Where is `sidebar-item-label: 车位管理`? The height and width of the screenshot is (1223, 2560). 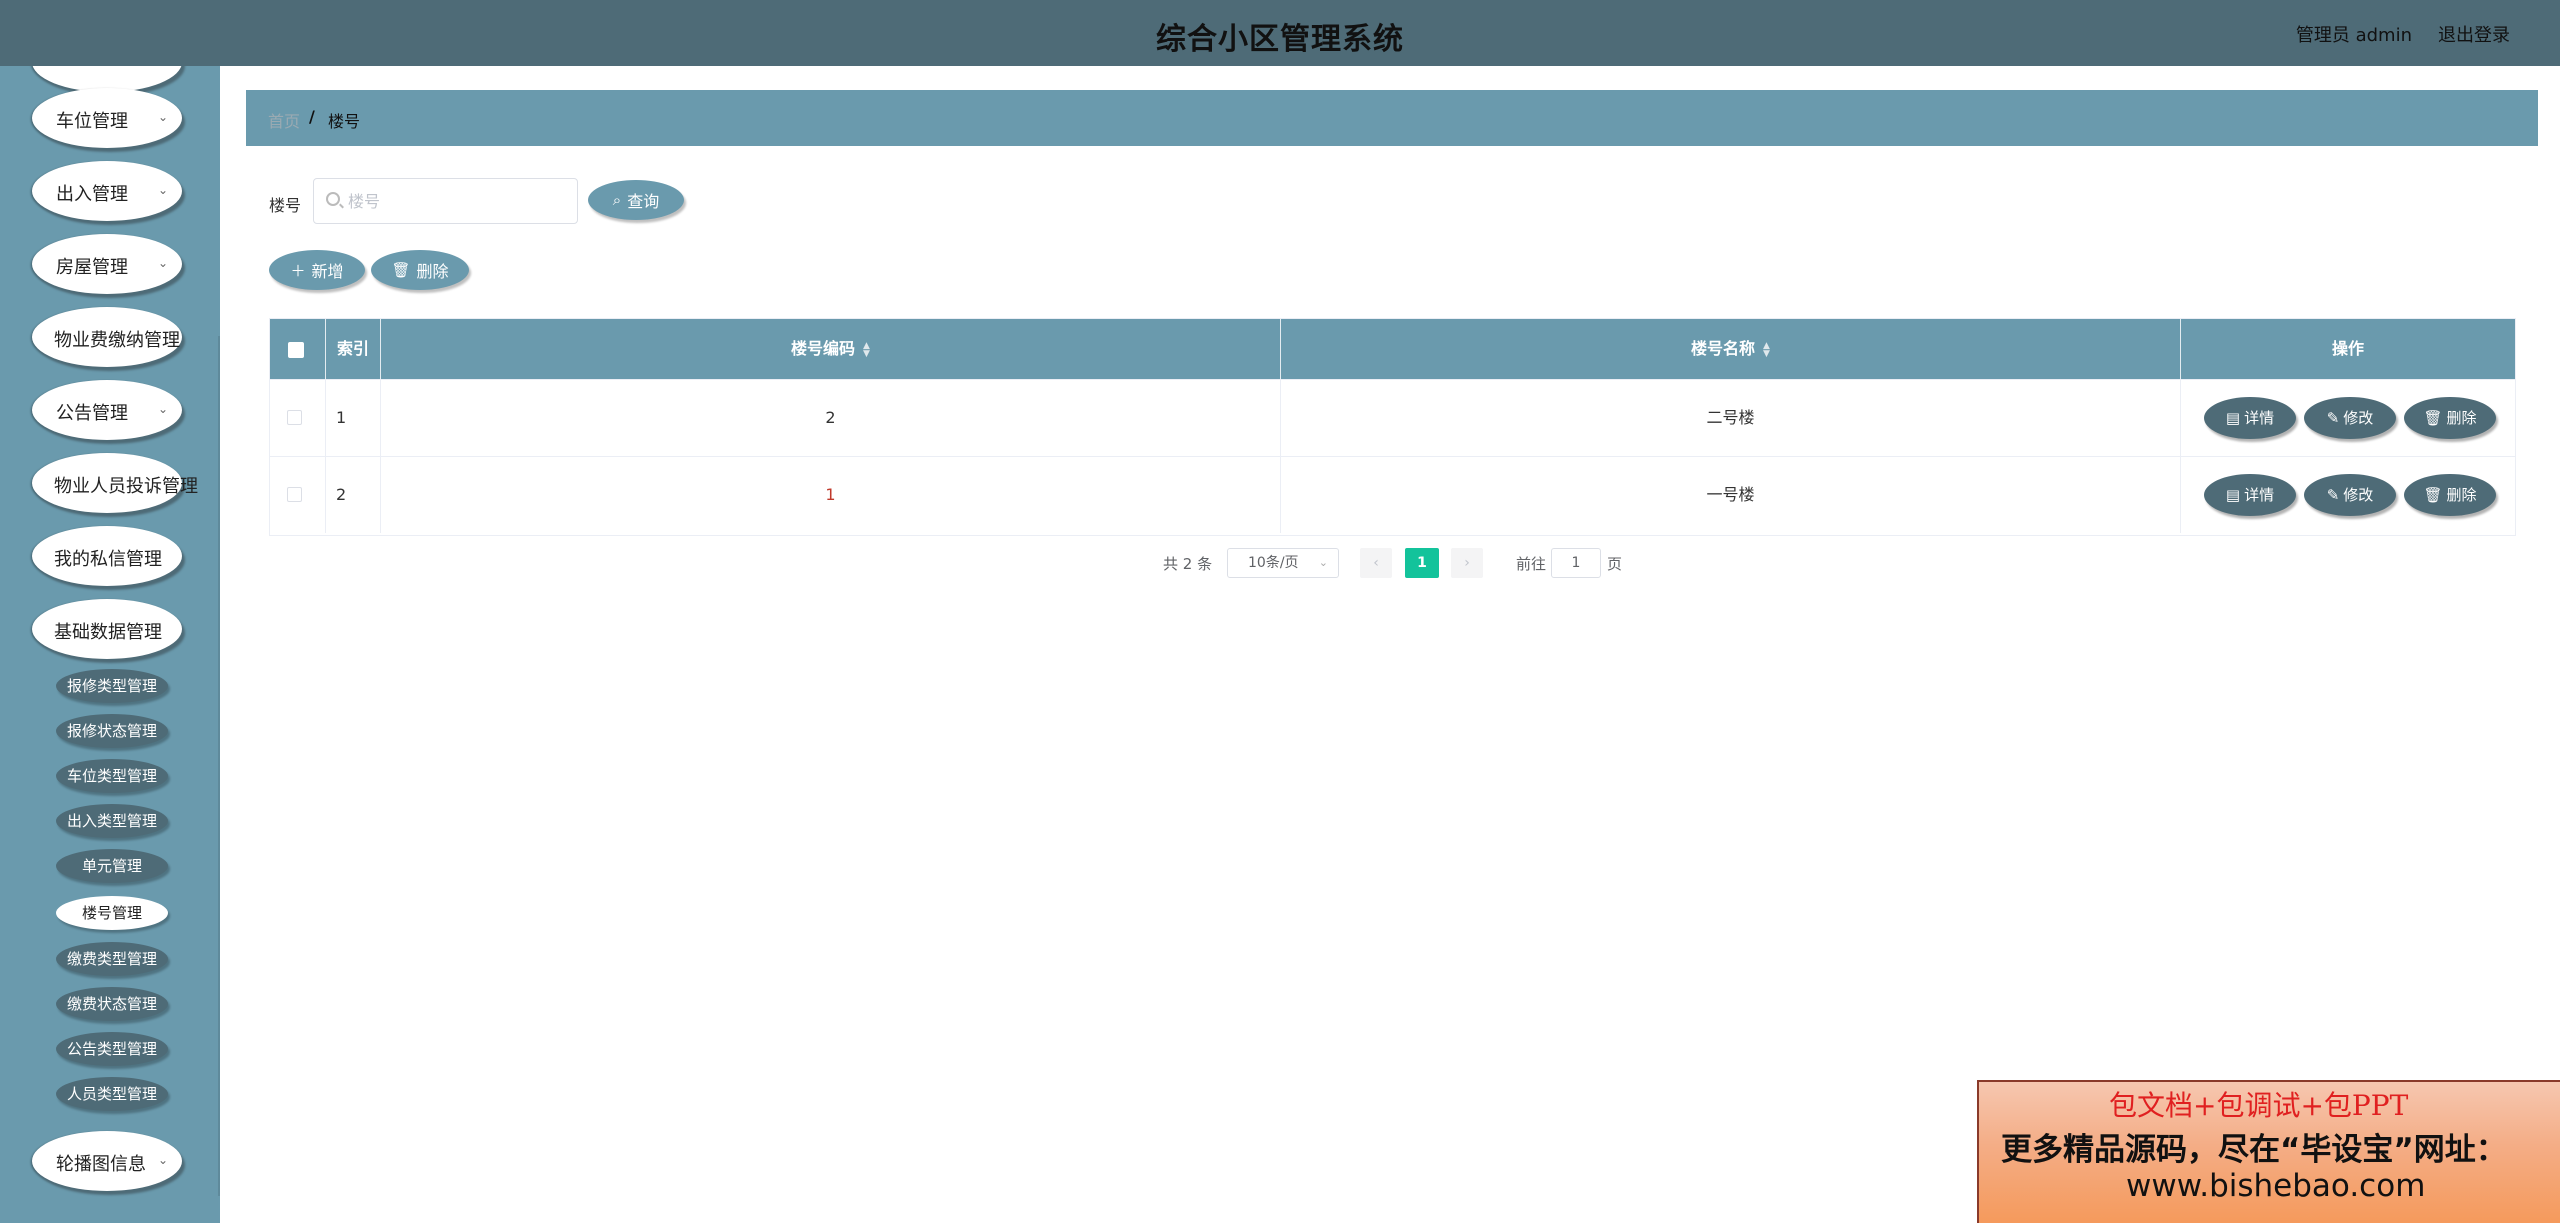 sidebar-item-label: 车位管理 is located at coordinates (92, 121).